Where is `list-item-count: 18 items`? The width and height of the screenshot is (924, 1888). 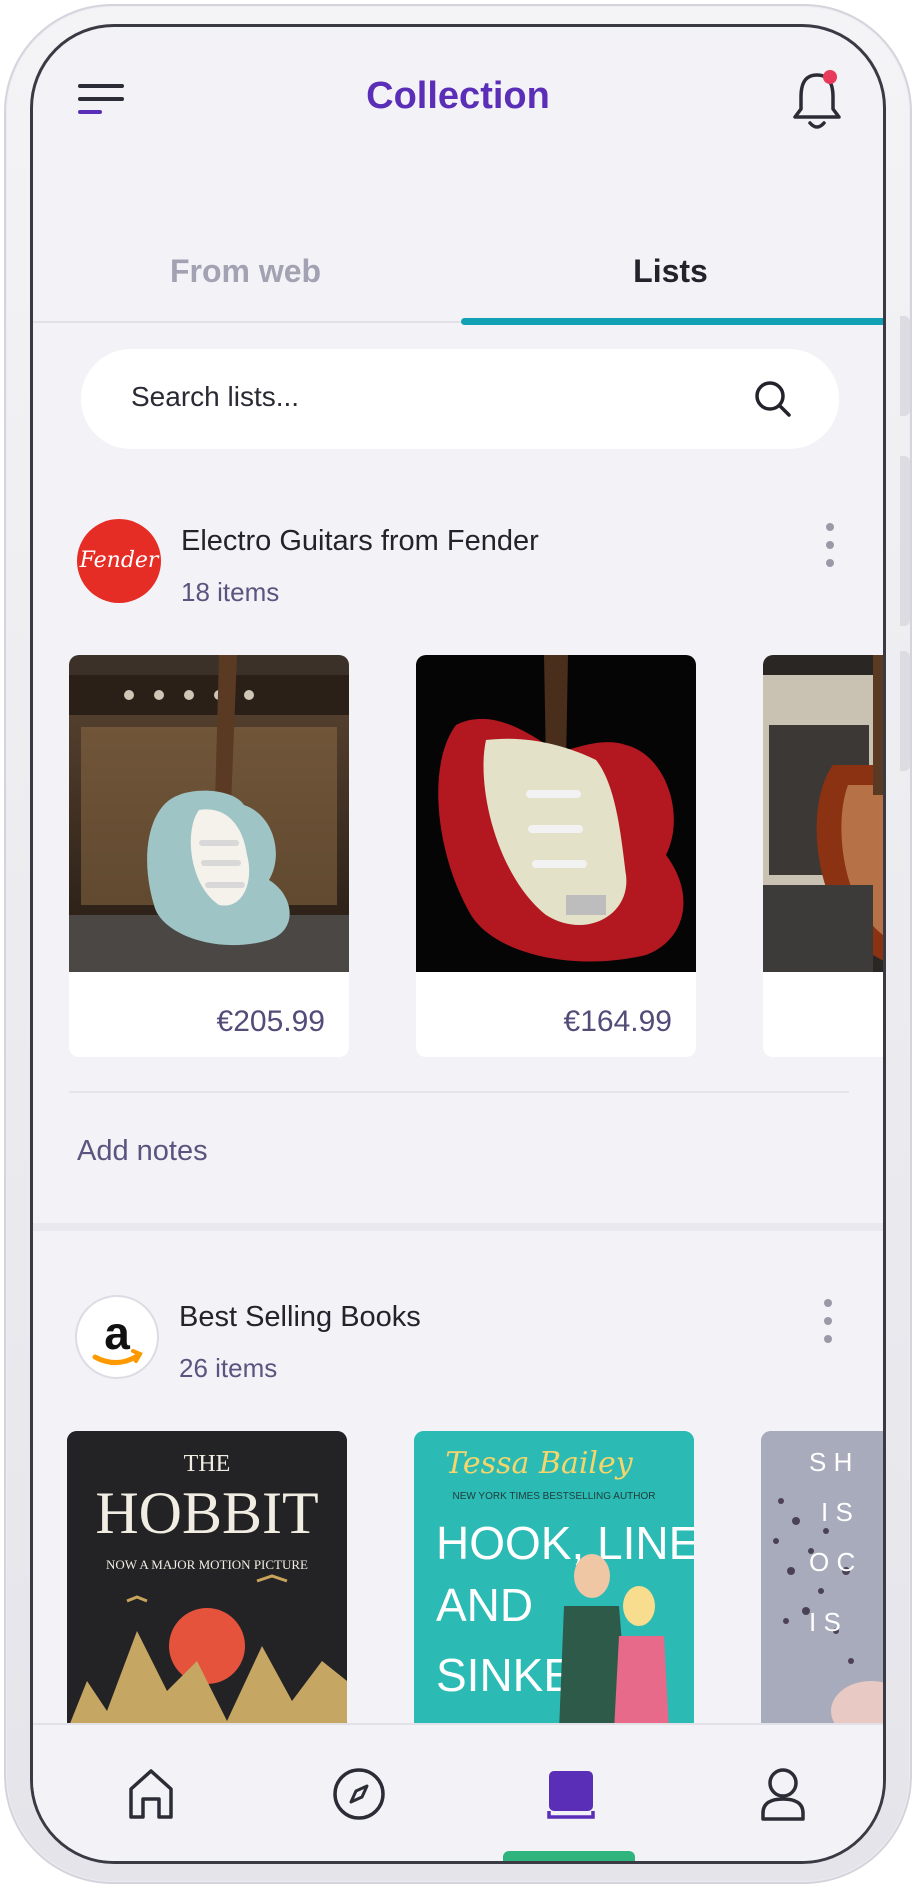 list-item-count: 18 items is located at coordinates (230, 592).